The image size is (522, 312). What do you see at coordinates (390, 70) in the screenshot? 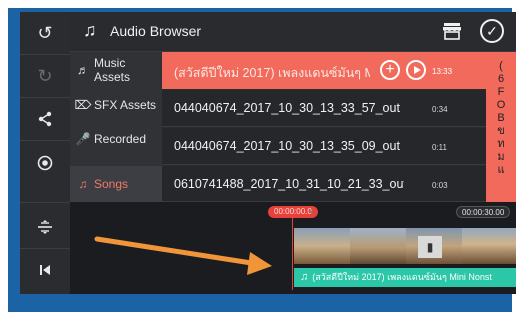
I see `add-icon: +` at bounding box center [390, 70].